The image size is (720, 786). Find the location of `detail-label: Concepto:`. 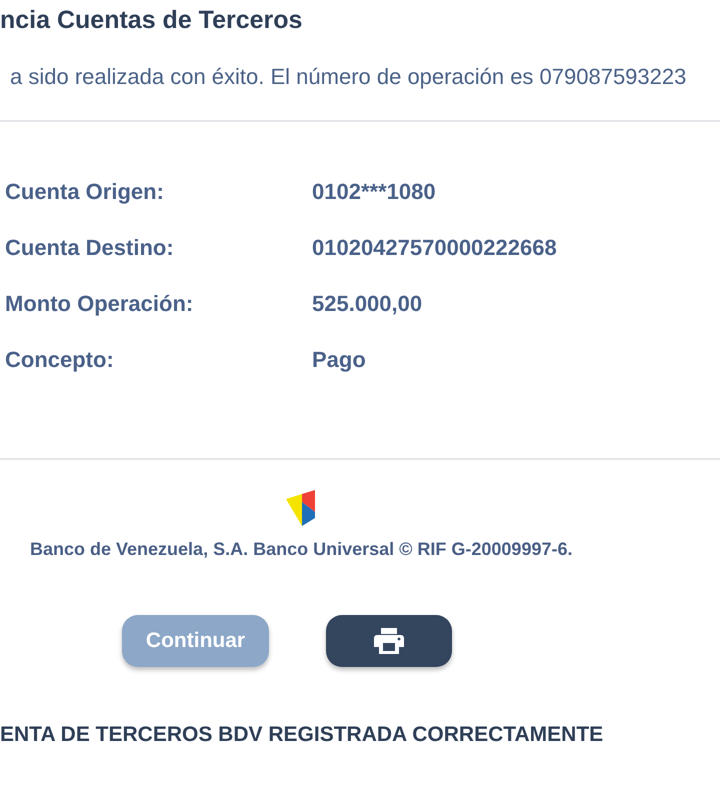

detail-label: Concepto: is located at coordinates (59, 359).